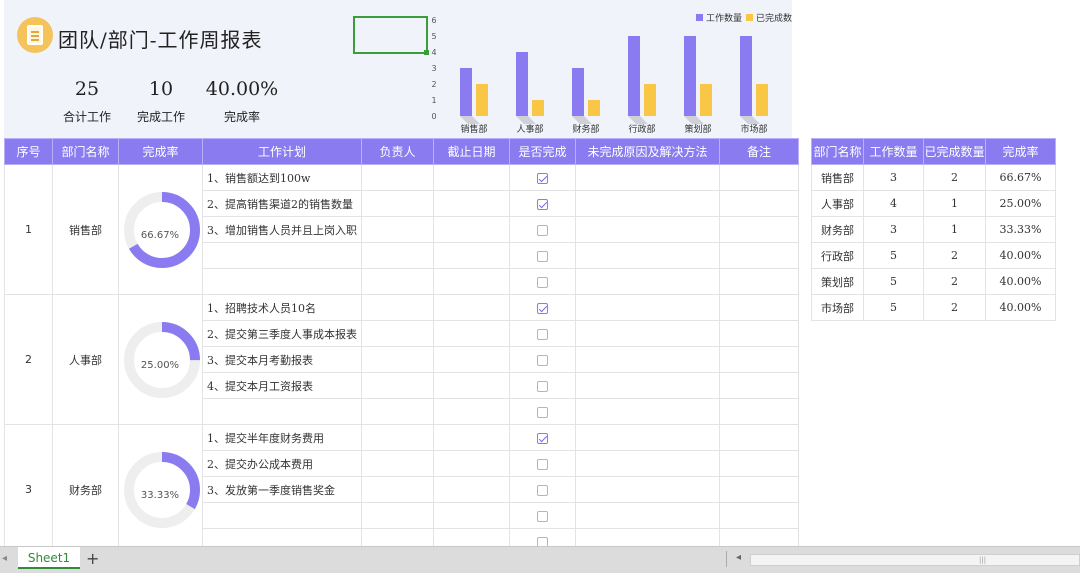 The height and width of the screenshot is (573, 1080). Describe the element at coordinates (92, 558) in the screenshot. I see `add-sheet-button: +` at that location.